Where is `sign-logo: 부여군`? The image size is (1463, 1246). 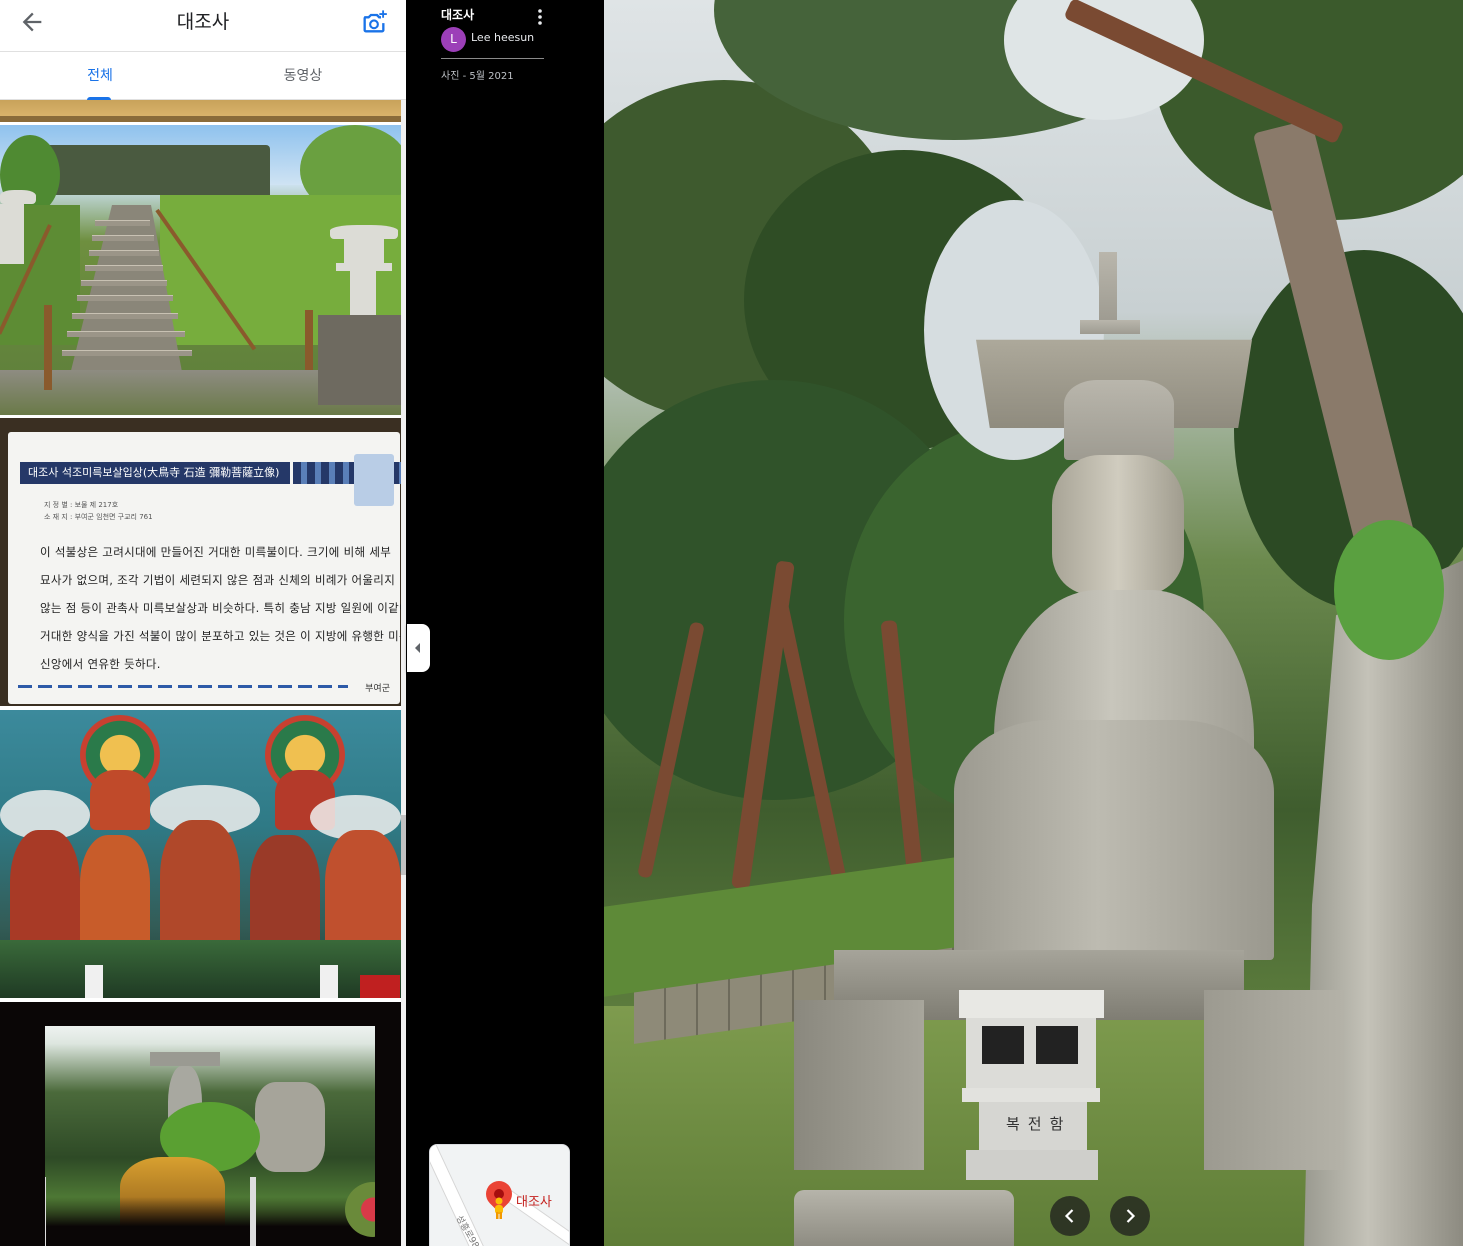 sign-logo: 부여군 is located at coordinates (377, 689).